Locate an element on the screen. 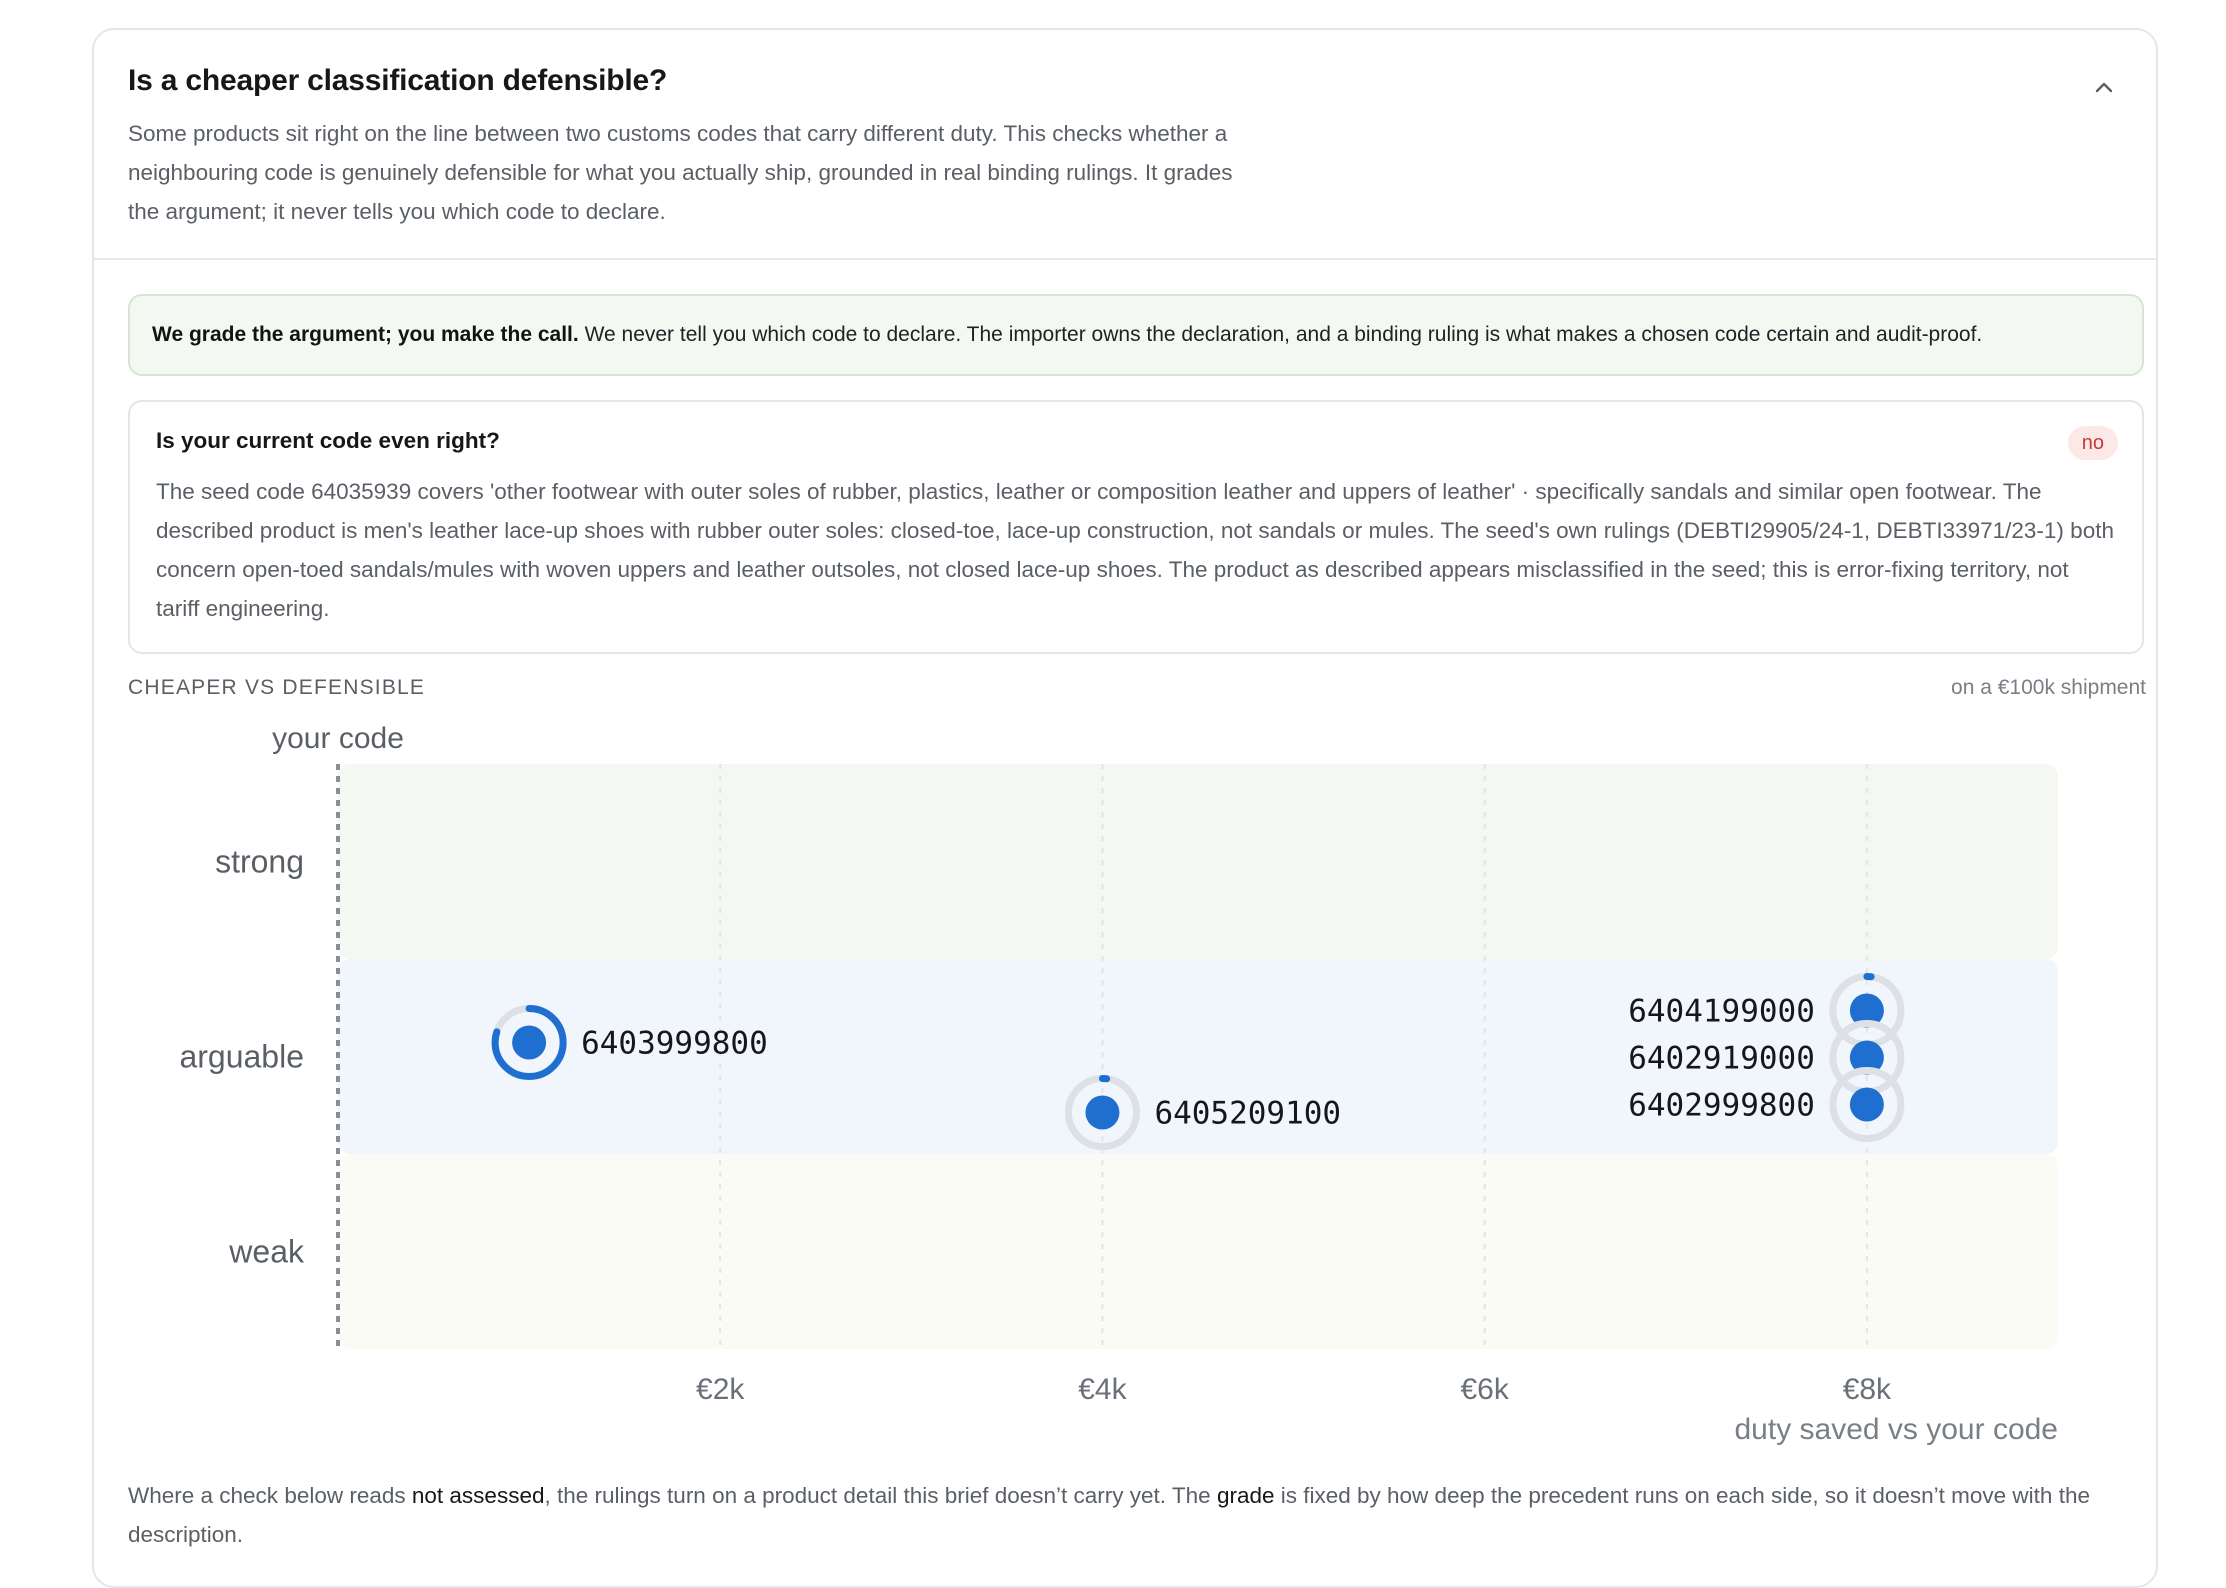  x-tick-label: €8k is located at coordinates (1867, 1389).